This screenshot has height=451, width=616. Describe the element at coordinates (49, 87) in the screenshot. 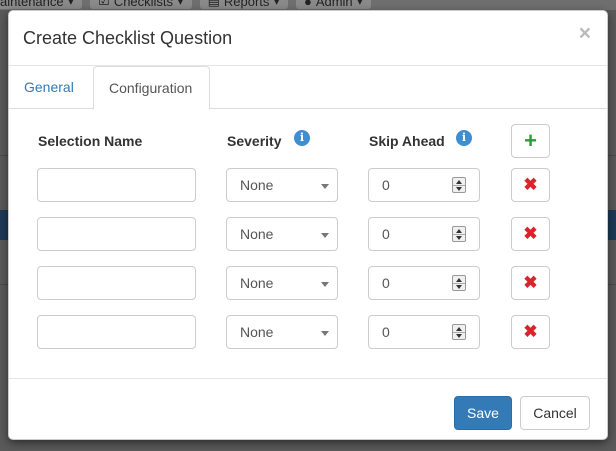

I see `tab-general: General` at that location.